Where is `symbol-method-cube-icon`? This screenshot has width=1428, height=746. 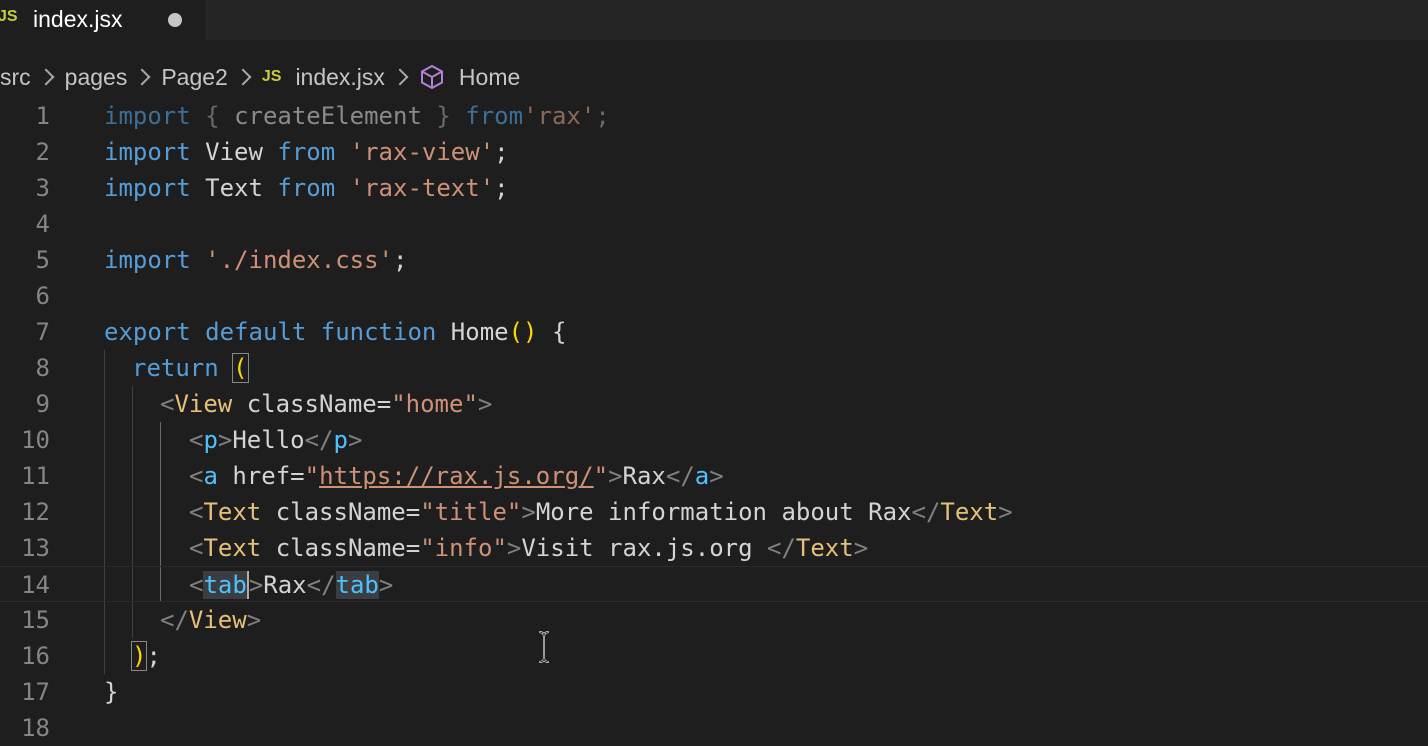 symbol-method-cube-icon is located at coordinates (431, 77).